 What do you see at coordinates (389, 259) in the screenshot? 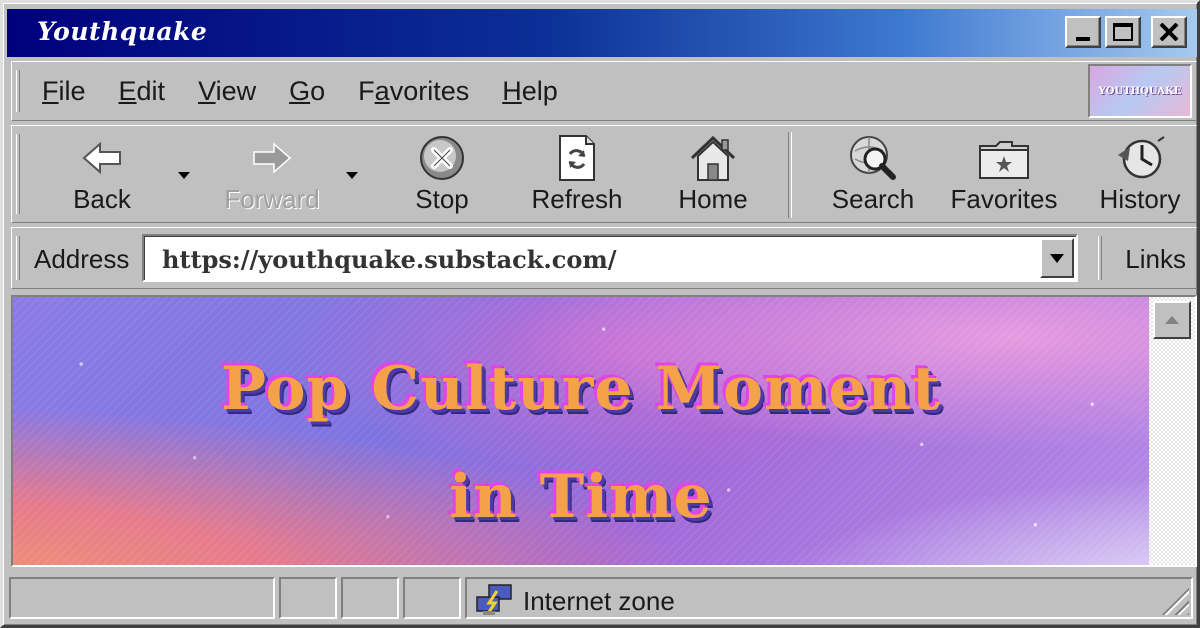
I see `address-url: https://youthquake.substack.com/` at bounding box center [389, 259].